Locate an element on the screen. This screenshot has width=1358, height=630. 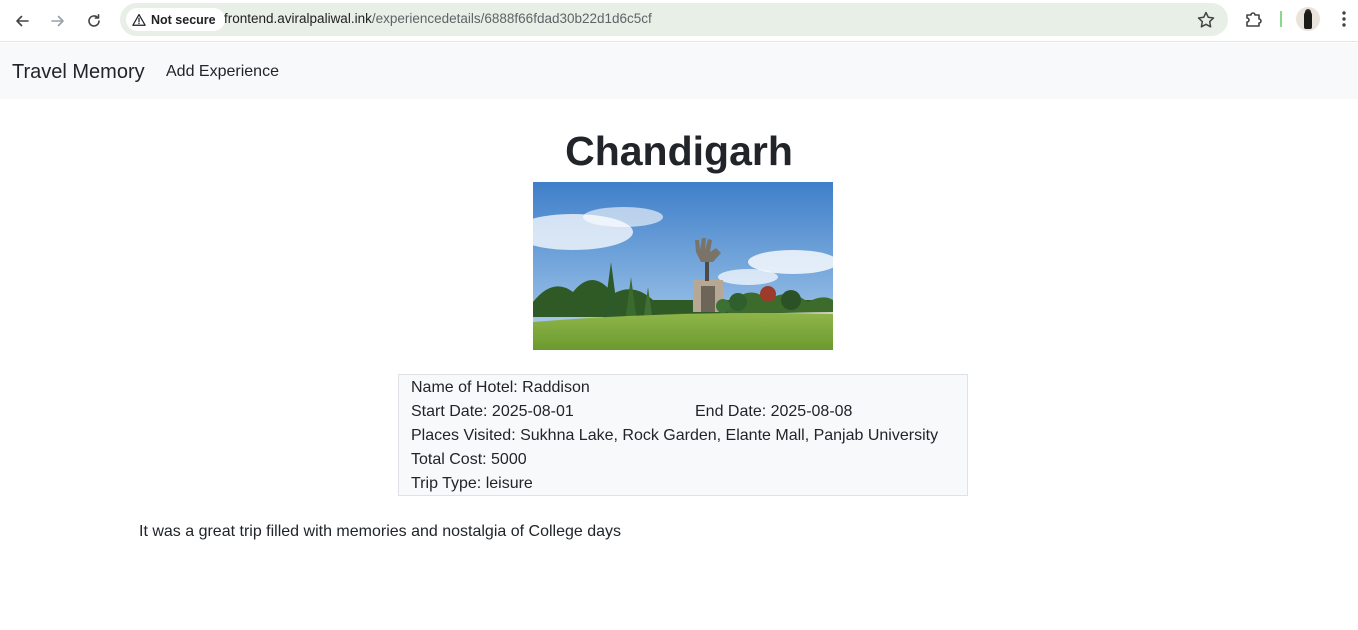
brand-link: Travel Memory is located at coordinates (78, 72).